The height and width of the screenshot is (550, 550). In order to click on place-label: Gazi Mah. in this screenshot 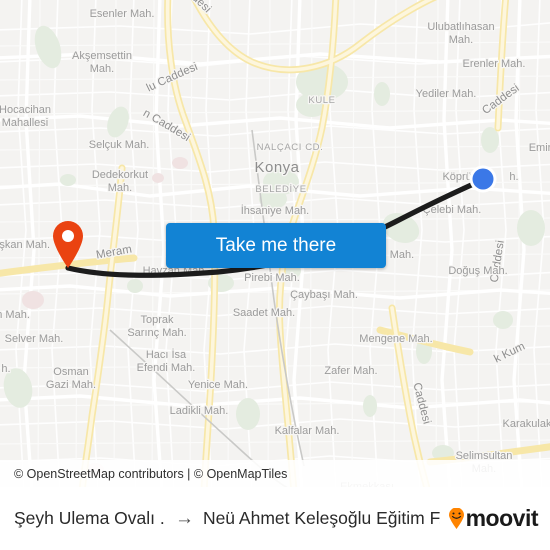, I will do `click(71, 385)`.